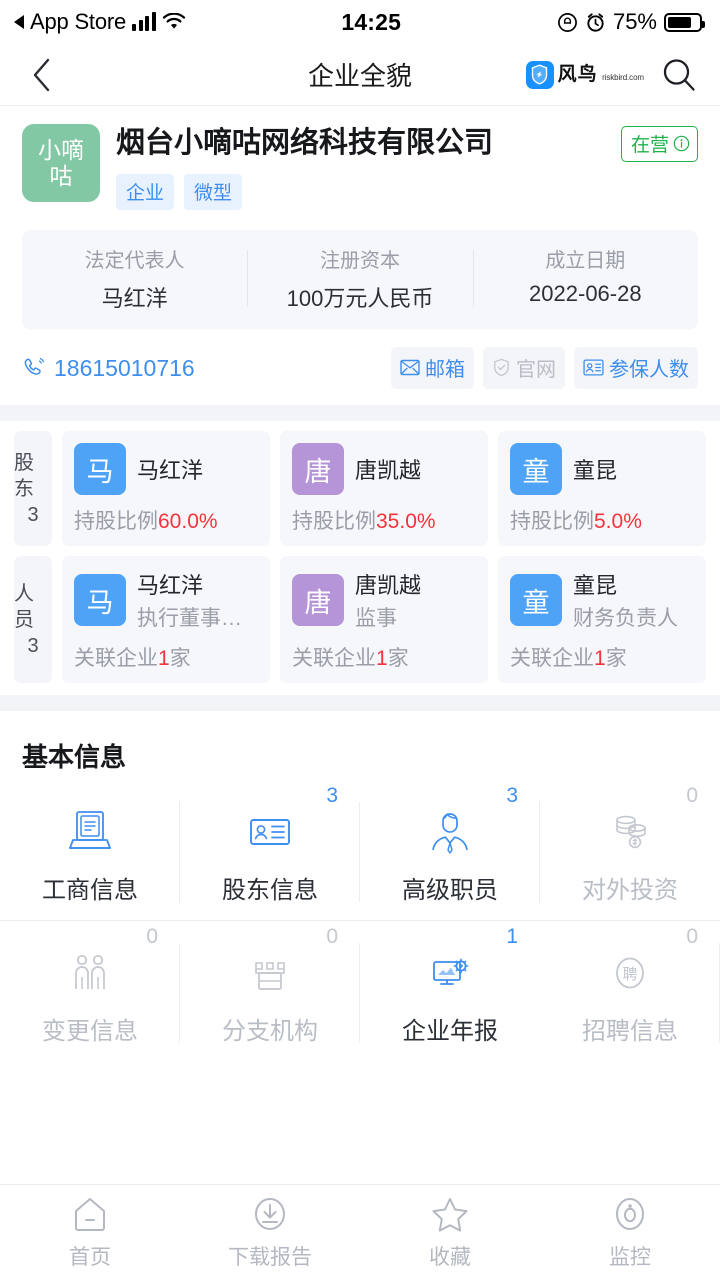 Image resolution: width=720 pixels, height=1280 pixels. I want to click on key-info-label: 法定代表人, so click(134, 261).